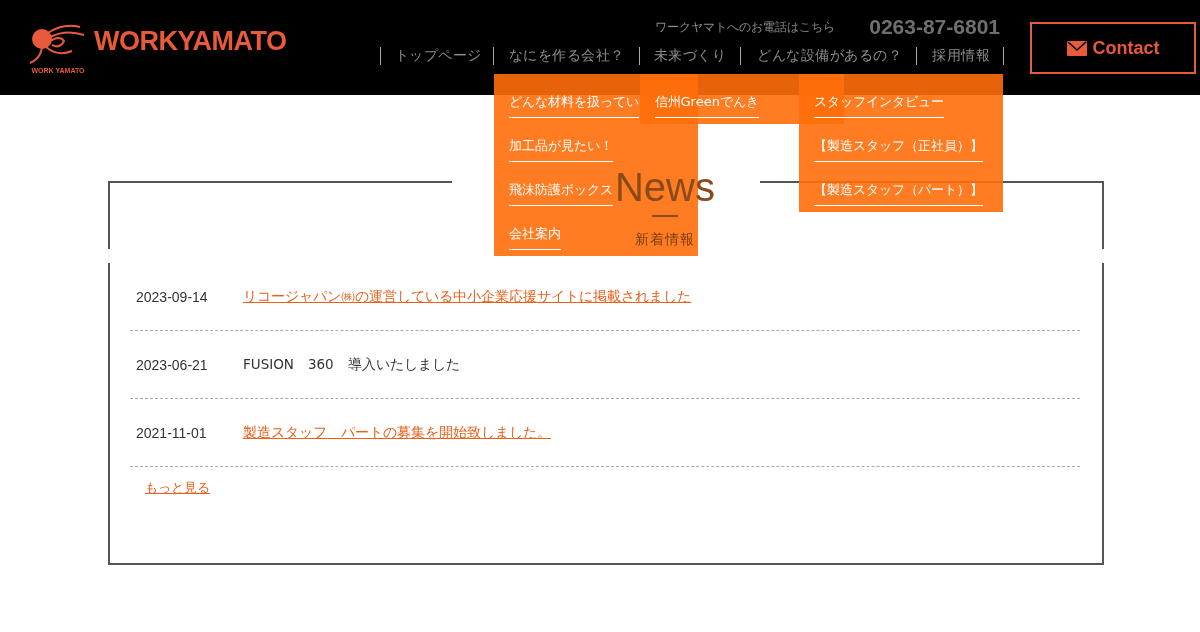 This screenshot has height=632, width=1200. What do you see at coordinates (566, 56) in the screenshot?
I see `nav-link: なにを作る会社？` at bounding box center [566, 56].